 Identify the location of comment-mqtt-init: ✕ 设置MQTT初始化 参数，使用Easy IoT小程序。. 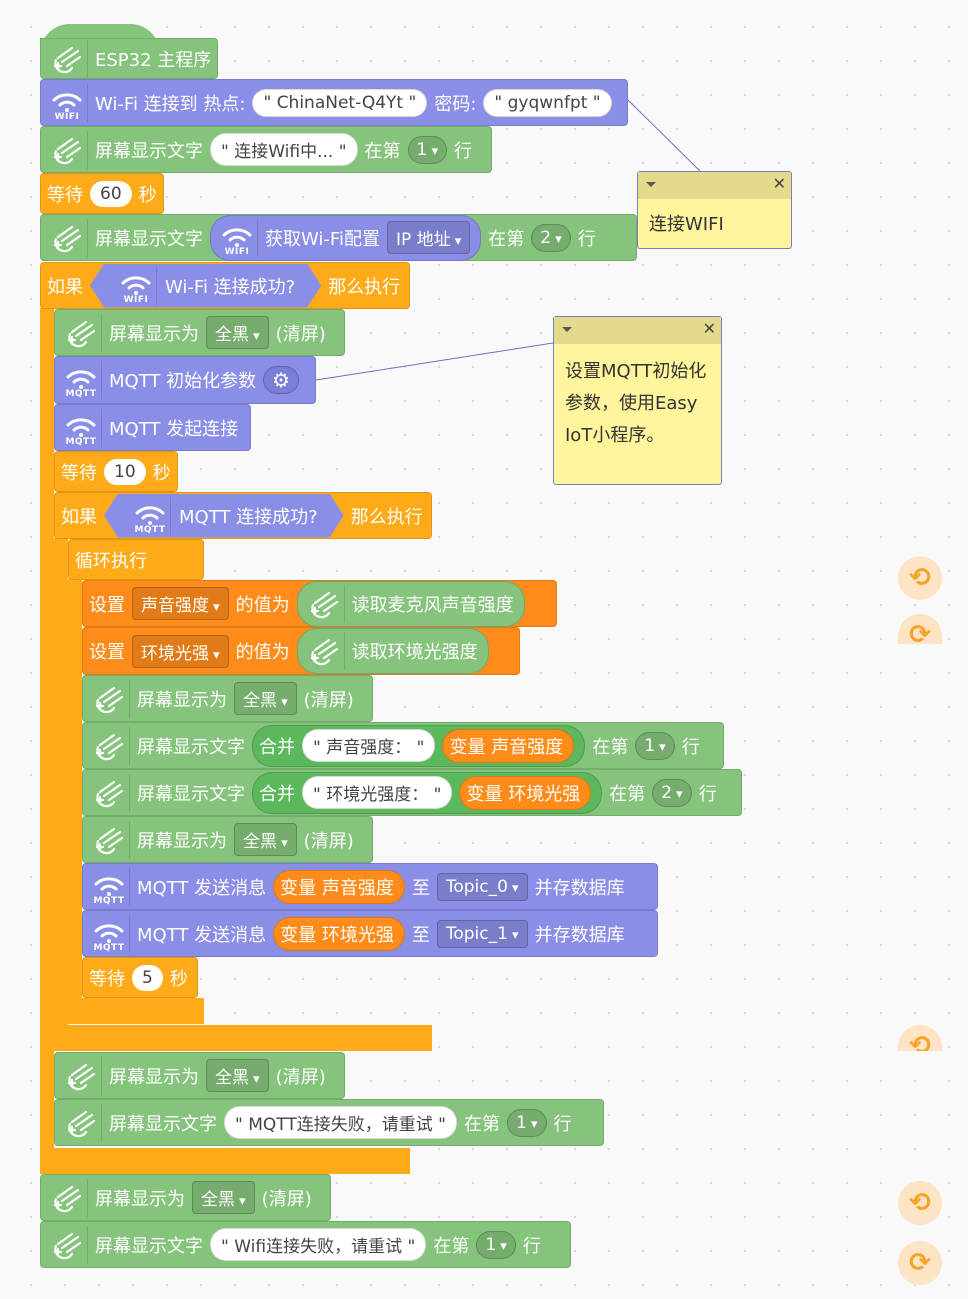
(637, 400).